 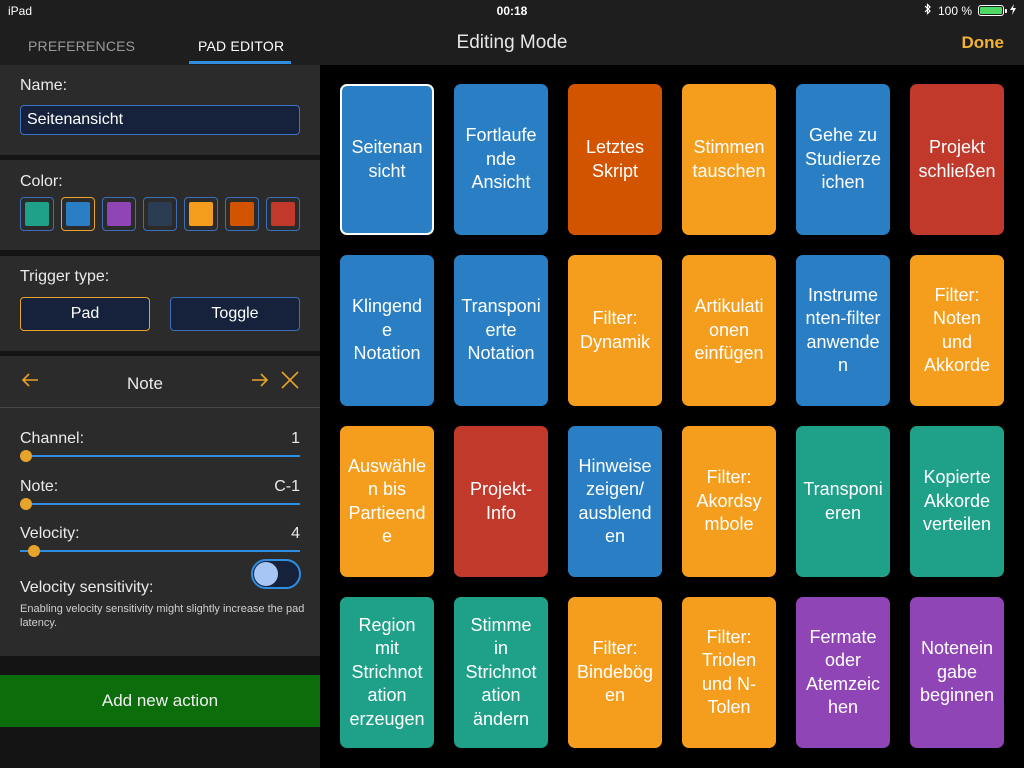 What do you see at coordinates (729, 524) in the screenshot?
I see `pad-label-line: mbole` at bounding box center [729, 524].